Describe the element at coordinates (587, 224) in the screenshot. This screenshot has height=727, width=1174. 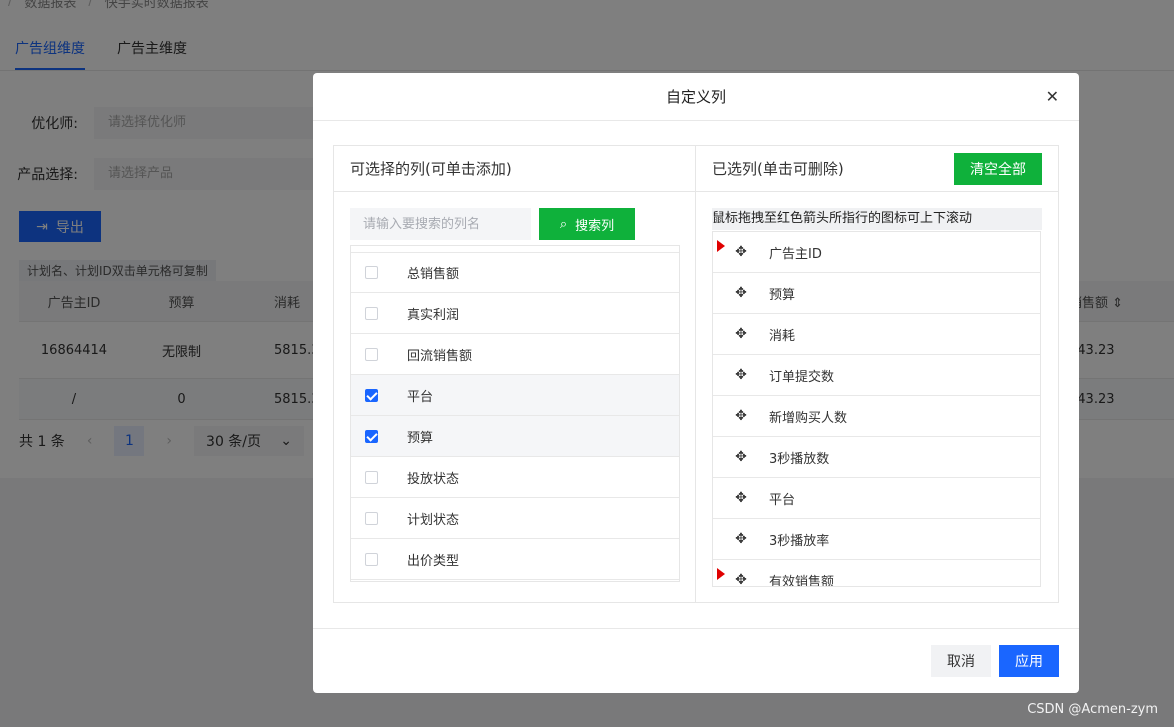
I see `search-columns-button: ⌕ 搜索列` at that location.